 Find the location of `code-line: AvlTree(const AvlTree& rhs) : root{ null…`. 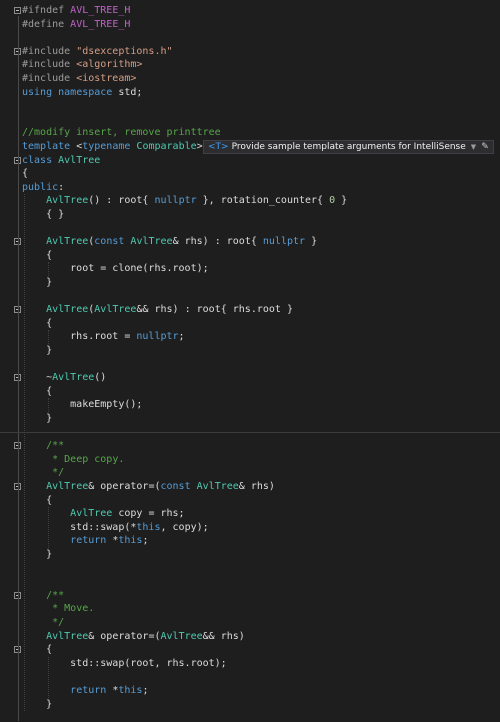

code-line: AvlTree(const AvlTree& rhs) : root{ null… is located at coordinates (250, 242).